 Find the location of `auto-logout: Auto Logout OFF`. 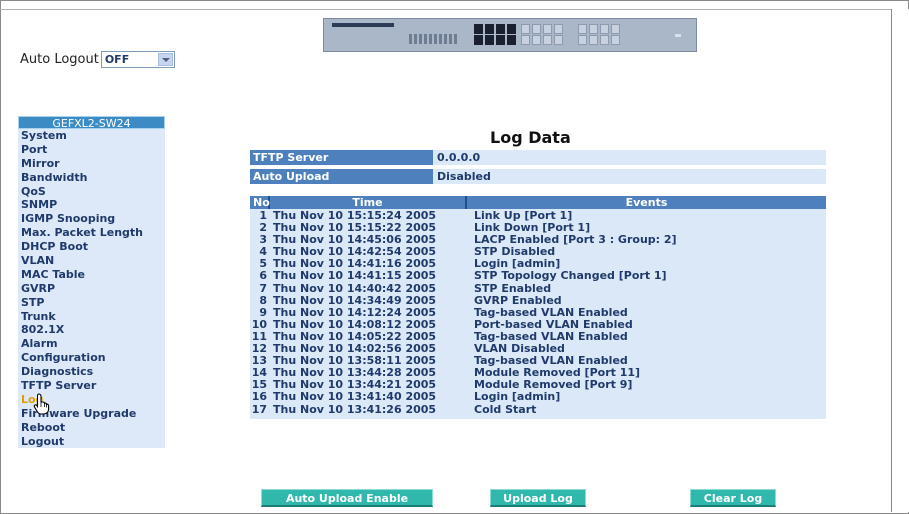

auto-logout: Auto Logout OFF is located at coordinates (97, 59).